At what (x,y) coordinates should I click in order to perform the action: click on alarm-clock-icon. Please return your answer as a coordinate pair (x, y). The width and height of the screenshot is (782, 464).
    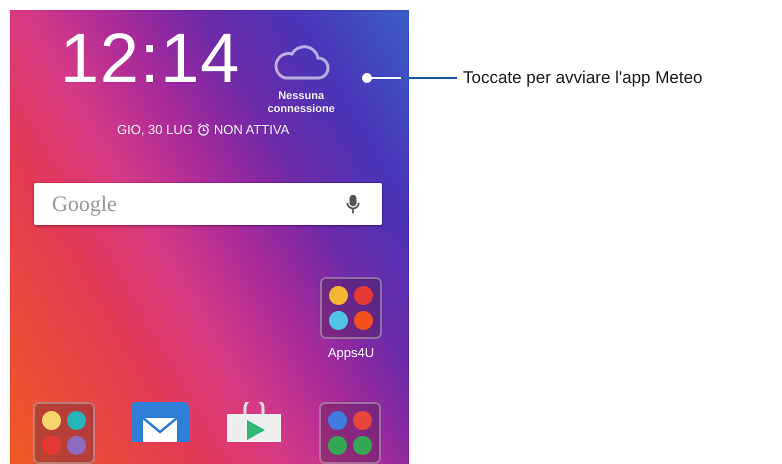
    Looking at the image, I should click on (203, 129).